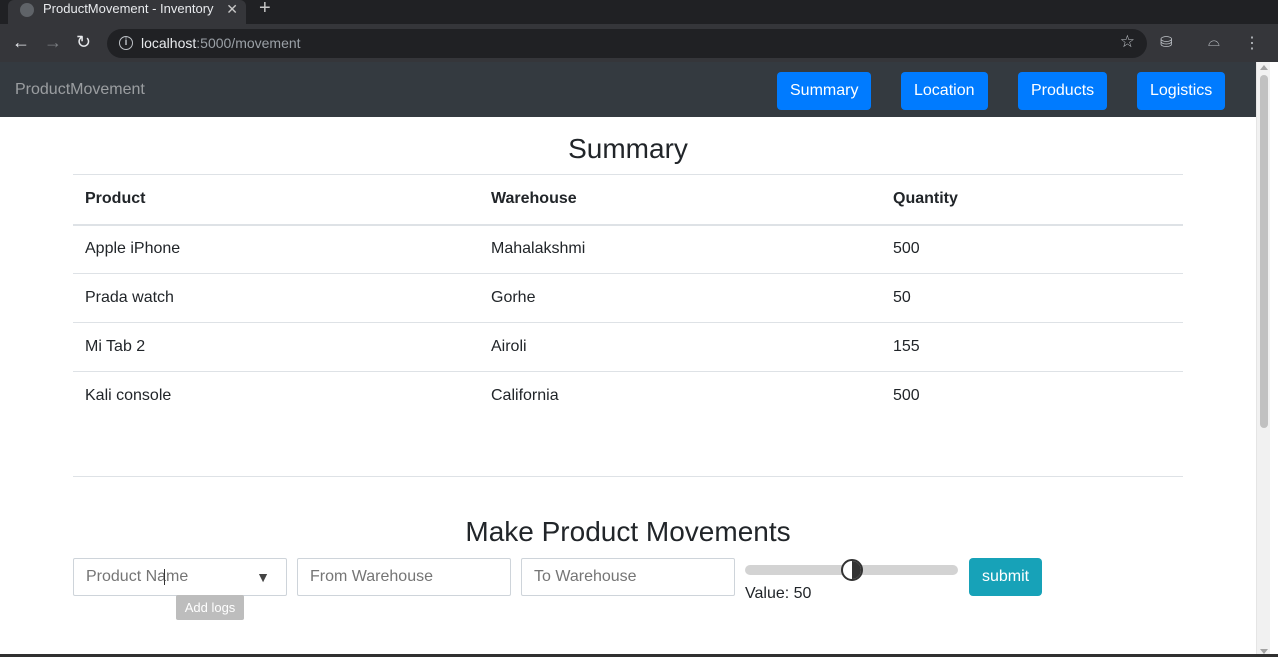  What do you see at coordinates (276, 396) in the screenshot?
I see `cell-product: Kali console` at bounding box center [276, 396].